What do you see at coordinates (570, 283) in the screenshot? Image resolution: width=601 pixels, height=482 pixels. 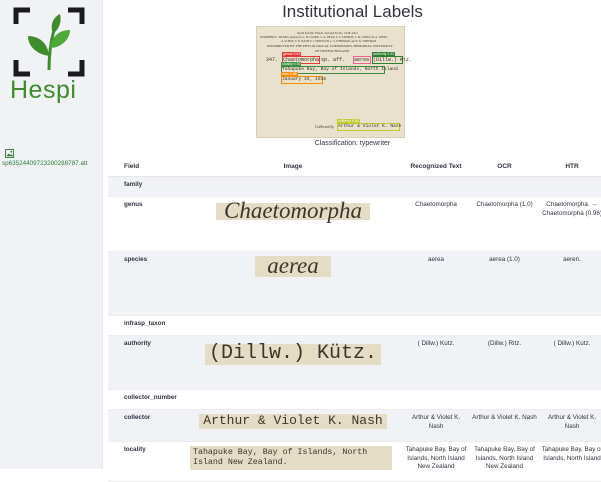 I see `htr-cell: aeren.` at bounding box center [570, 283].